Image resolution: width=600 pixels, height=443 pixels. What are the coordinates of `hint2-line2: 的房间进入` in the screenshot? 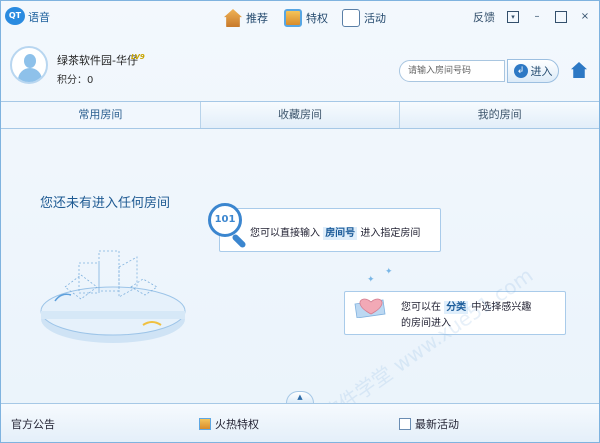 It's located at (426, 323).